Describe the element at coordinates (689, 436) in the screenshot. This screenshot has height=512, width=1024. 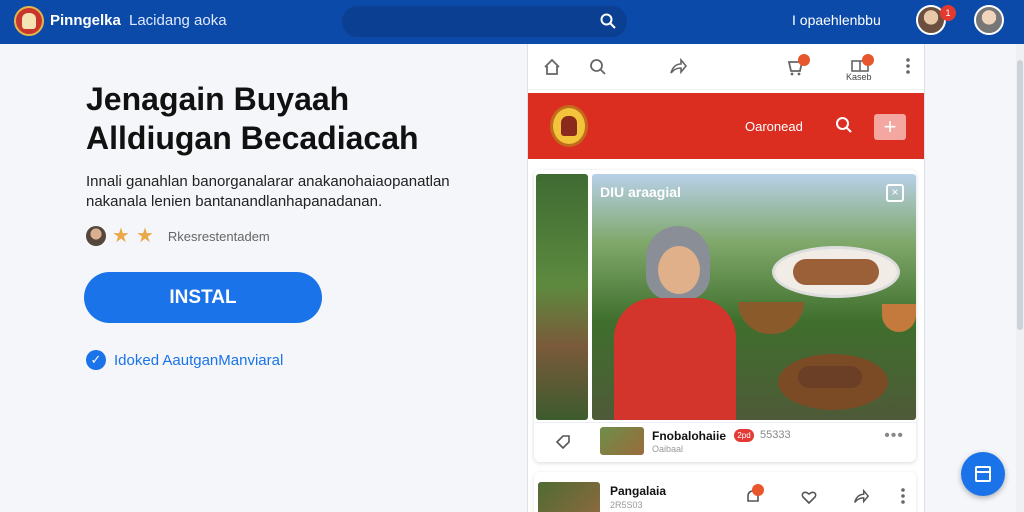
I see `author-name: Fnobalohaiie` at that location.